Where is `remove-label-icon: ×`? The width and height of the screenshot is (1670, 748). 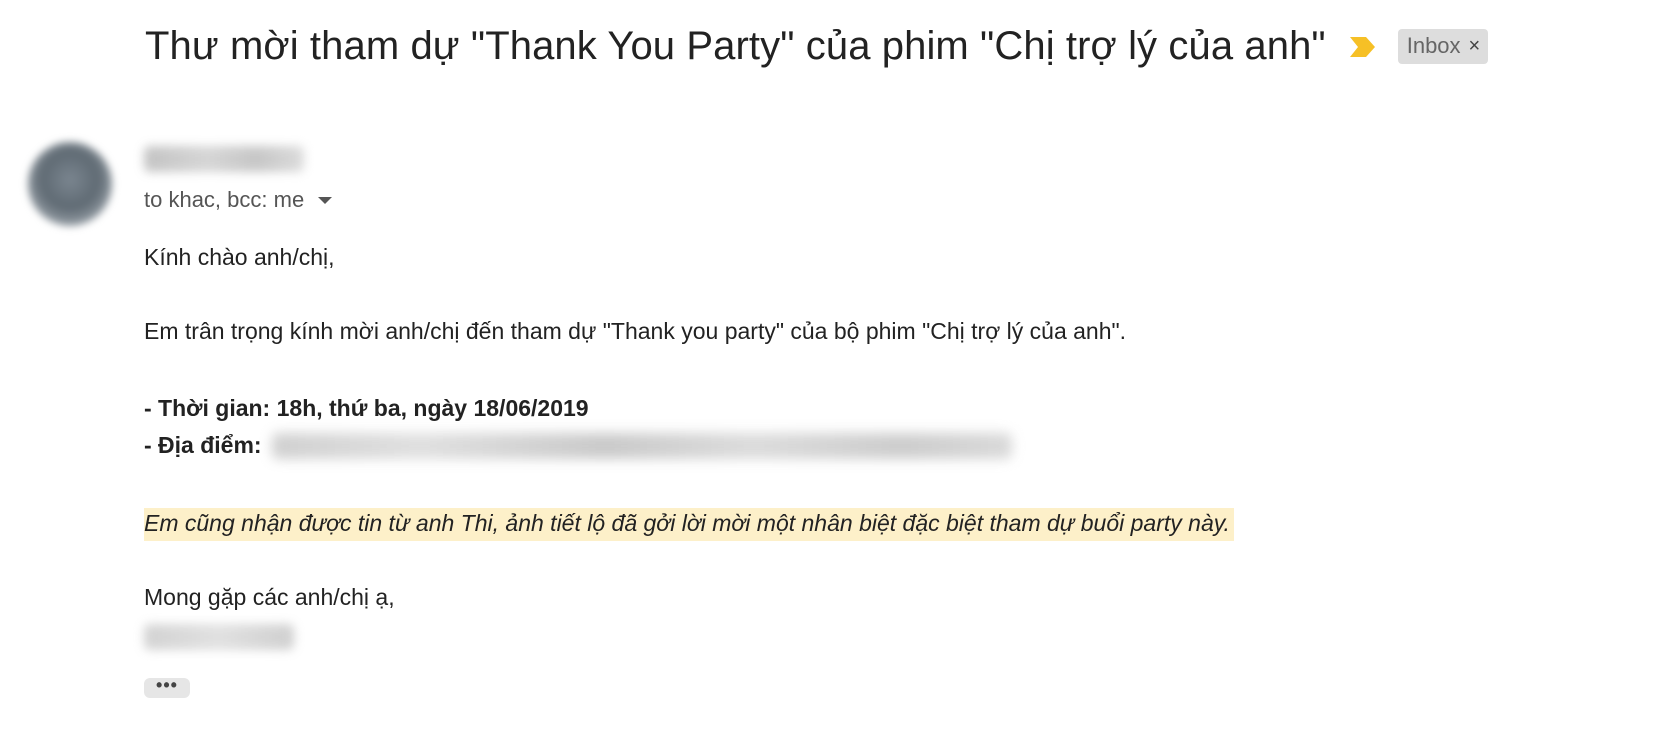
remove-label-icon: × is located at coordinates (1475, 46).